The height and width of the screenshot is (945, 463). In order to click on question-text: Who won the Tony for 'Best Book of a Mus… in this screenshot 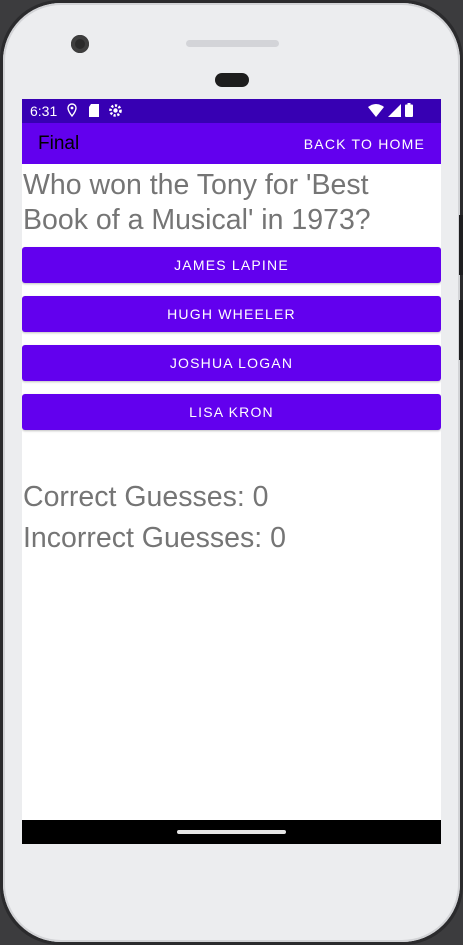, I will do `click(197, 202)`.